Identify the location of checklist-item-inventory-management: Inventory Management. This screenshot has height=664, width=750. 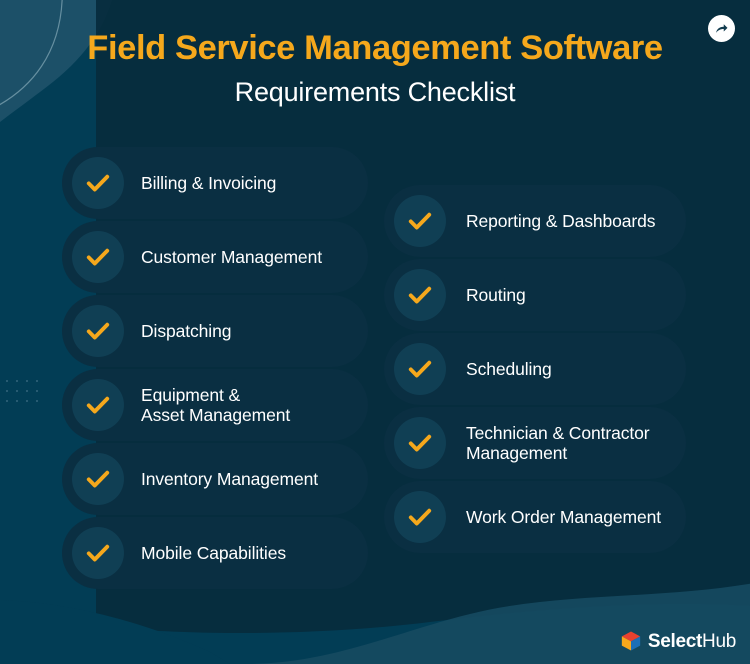
(215, 479).